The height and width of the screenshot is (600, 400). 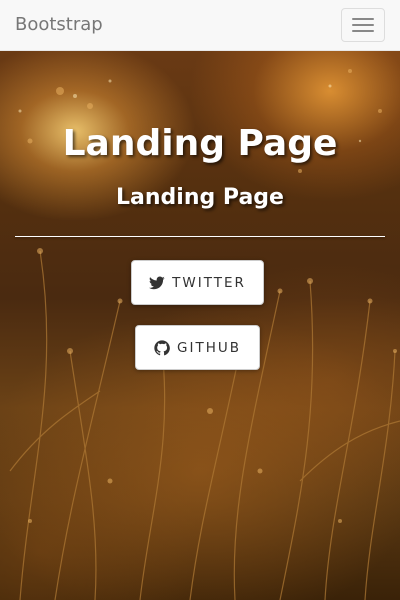 I want to click on page-subtitle: Landing Page, so click(x=200, y=197).